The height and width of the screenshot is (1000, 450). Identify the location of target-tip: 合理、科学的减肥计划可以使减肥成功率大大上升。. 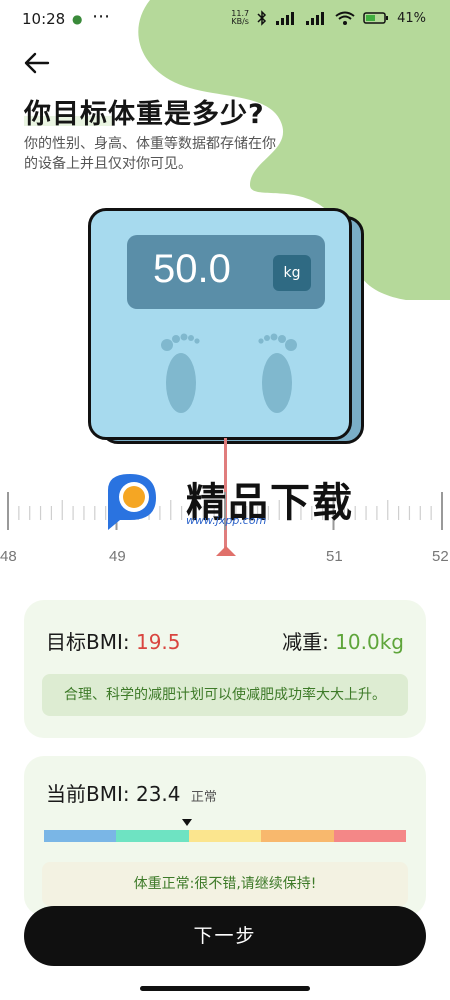
(225, 695).